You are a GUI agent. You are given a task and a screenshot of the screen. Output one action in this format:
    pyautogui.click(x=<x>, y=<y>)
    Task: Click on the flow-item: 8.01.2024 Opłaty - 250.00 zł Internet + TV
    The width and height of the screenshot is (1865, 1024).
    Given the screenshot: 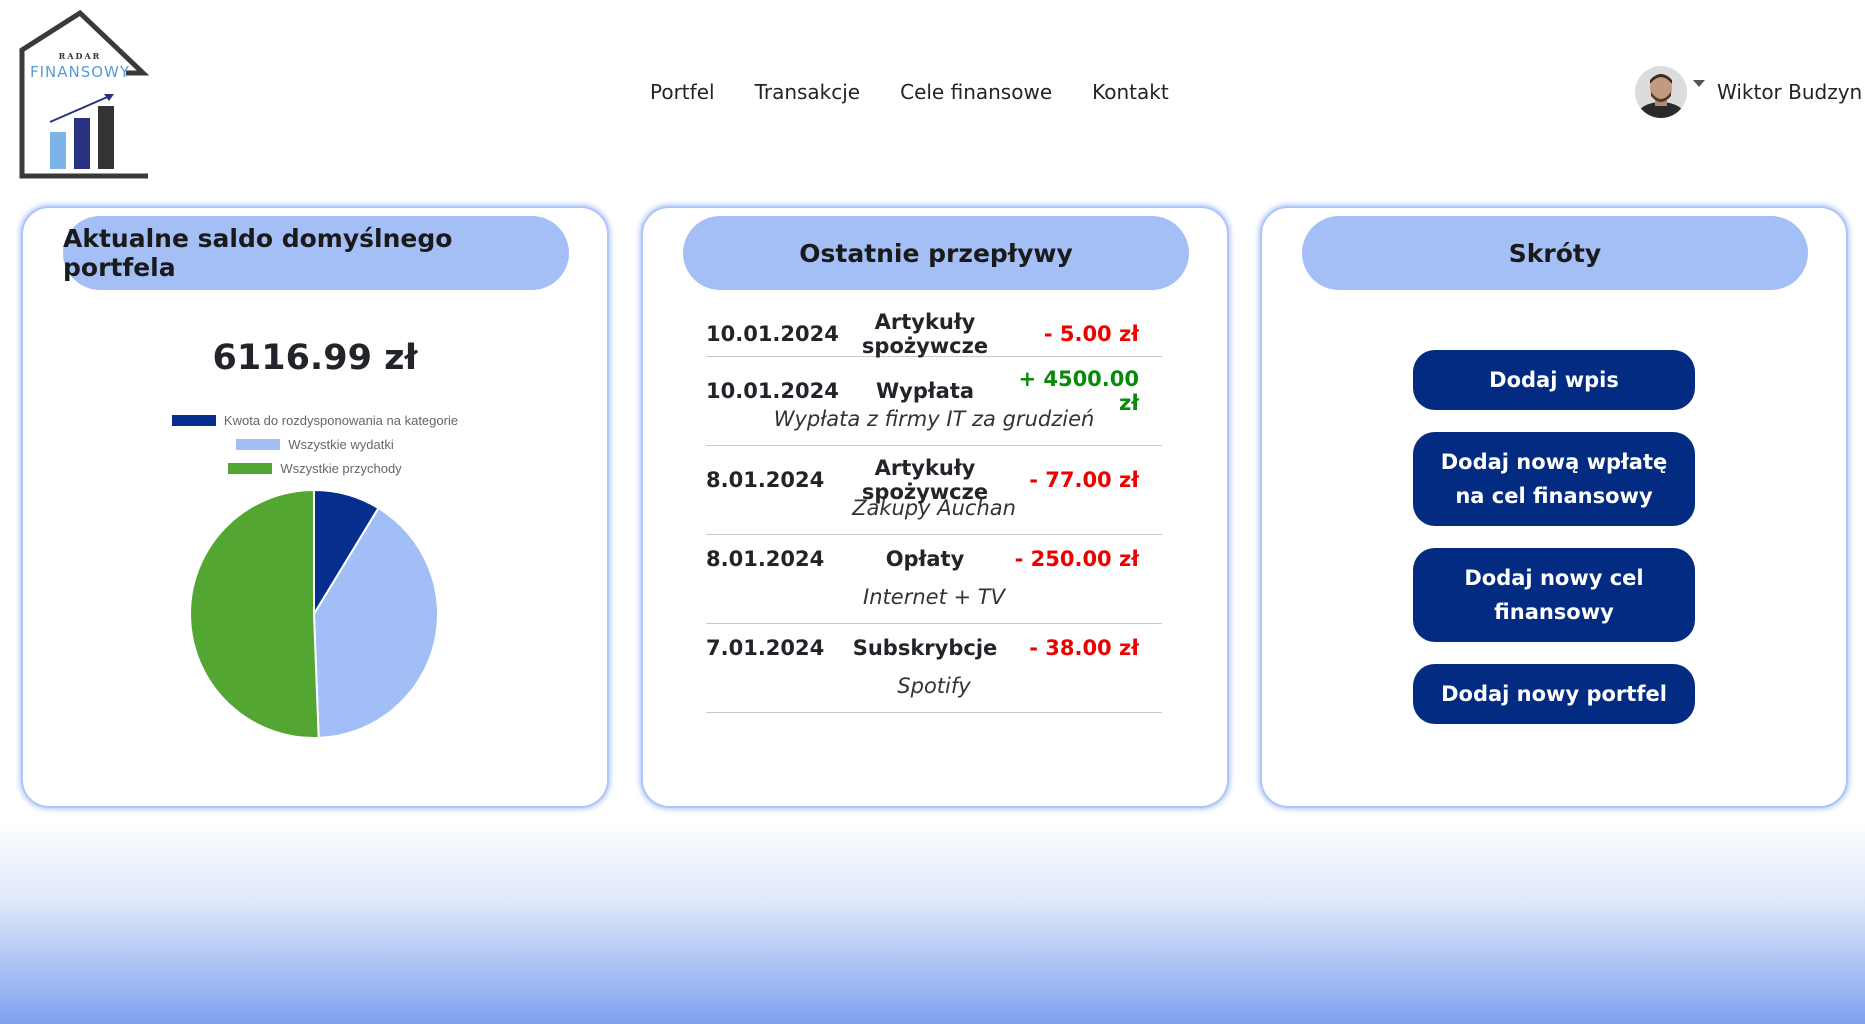 What is the action you would take?
    pyautogui.click(x=934, y=579)
    